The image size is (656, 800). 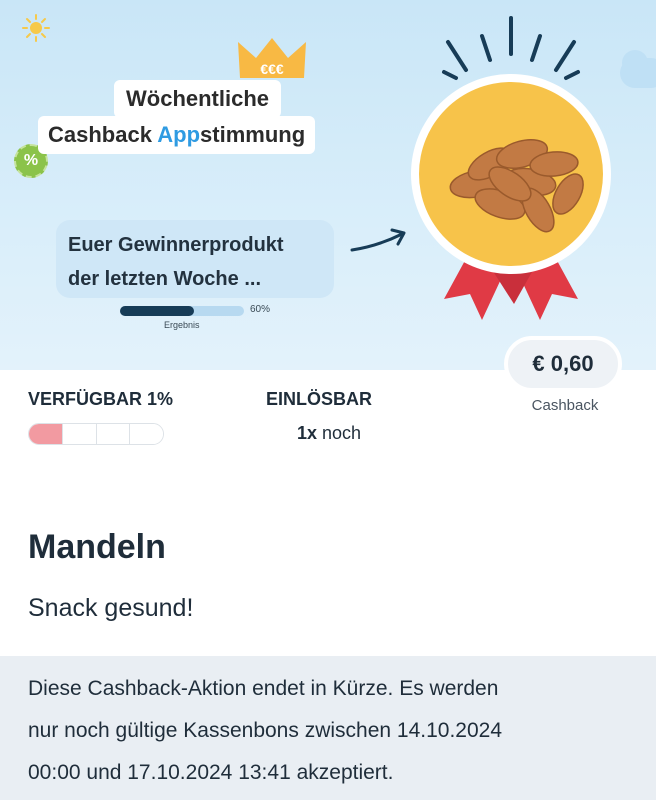 I want to click on availability-bar, so click(x=96, y=434).